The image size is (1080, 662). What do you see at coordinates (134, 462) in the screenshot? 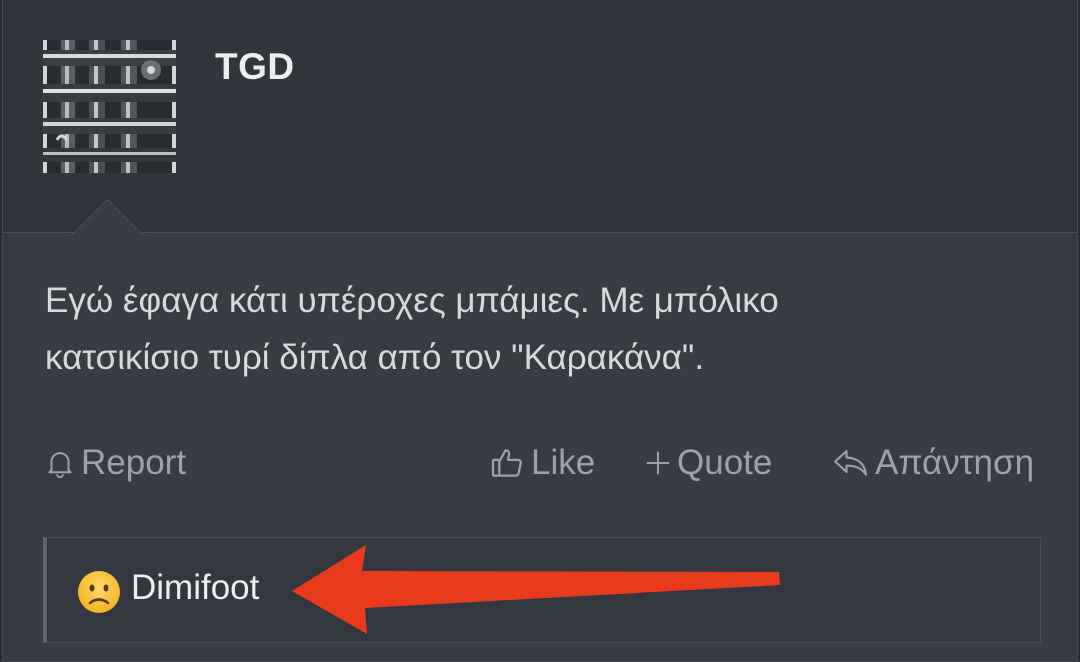
I see `report-label: Report` at bounding box center [134, 462].